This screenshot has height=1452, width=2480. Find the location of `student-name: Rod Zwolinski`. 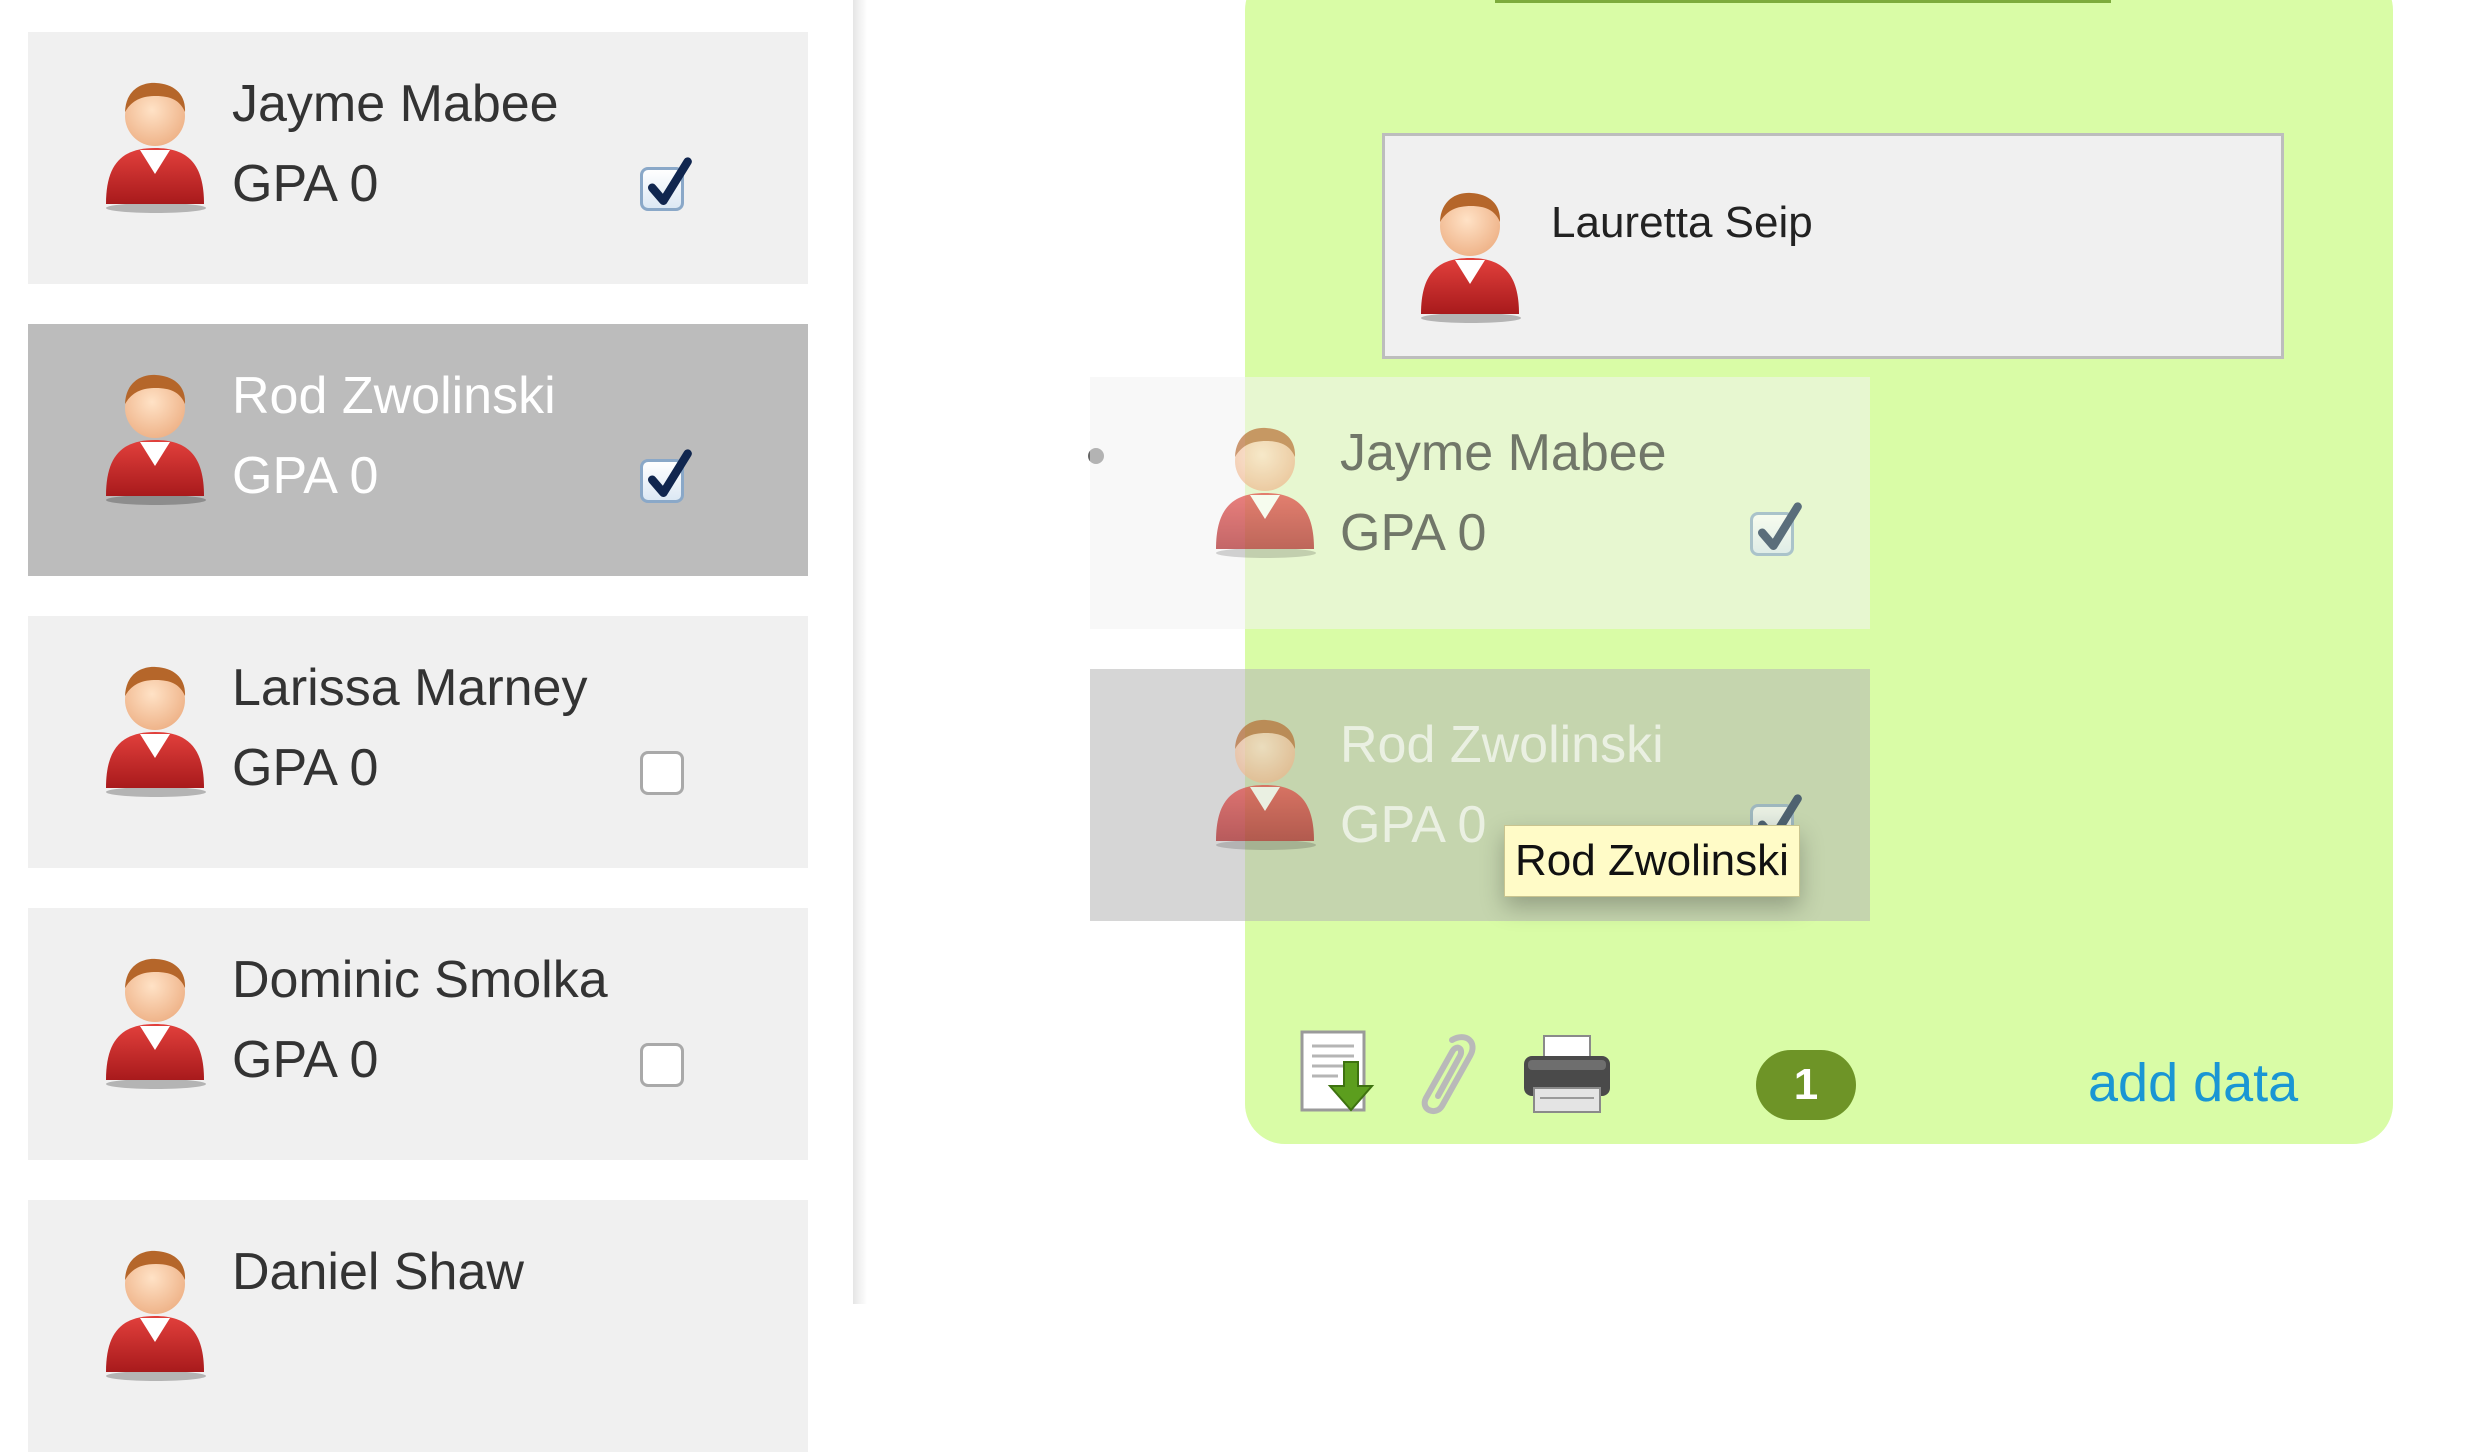

student-name: Rod Zwolinski is located at coordinates (394, 396).